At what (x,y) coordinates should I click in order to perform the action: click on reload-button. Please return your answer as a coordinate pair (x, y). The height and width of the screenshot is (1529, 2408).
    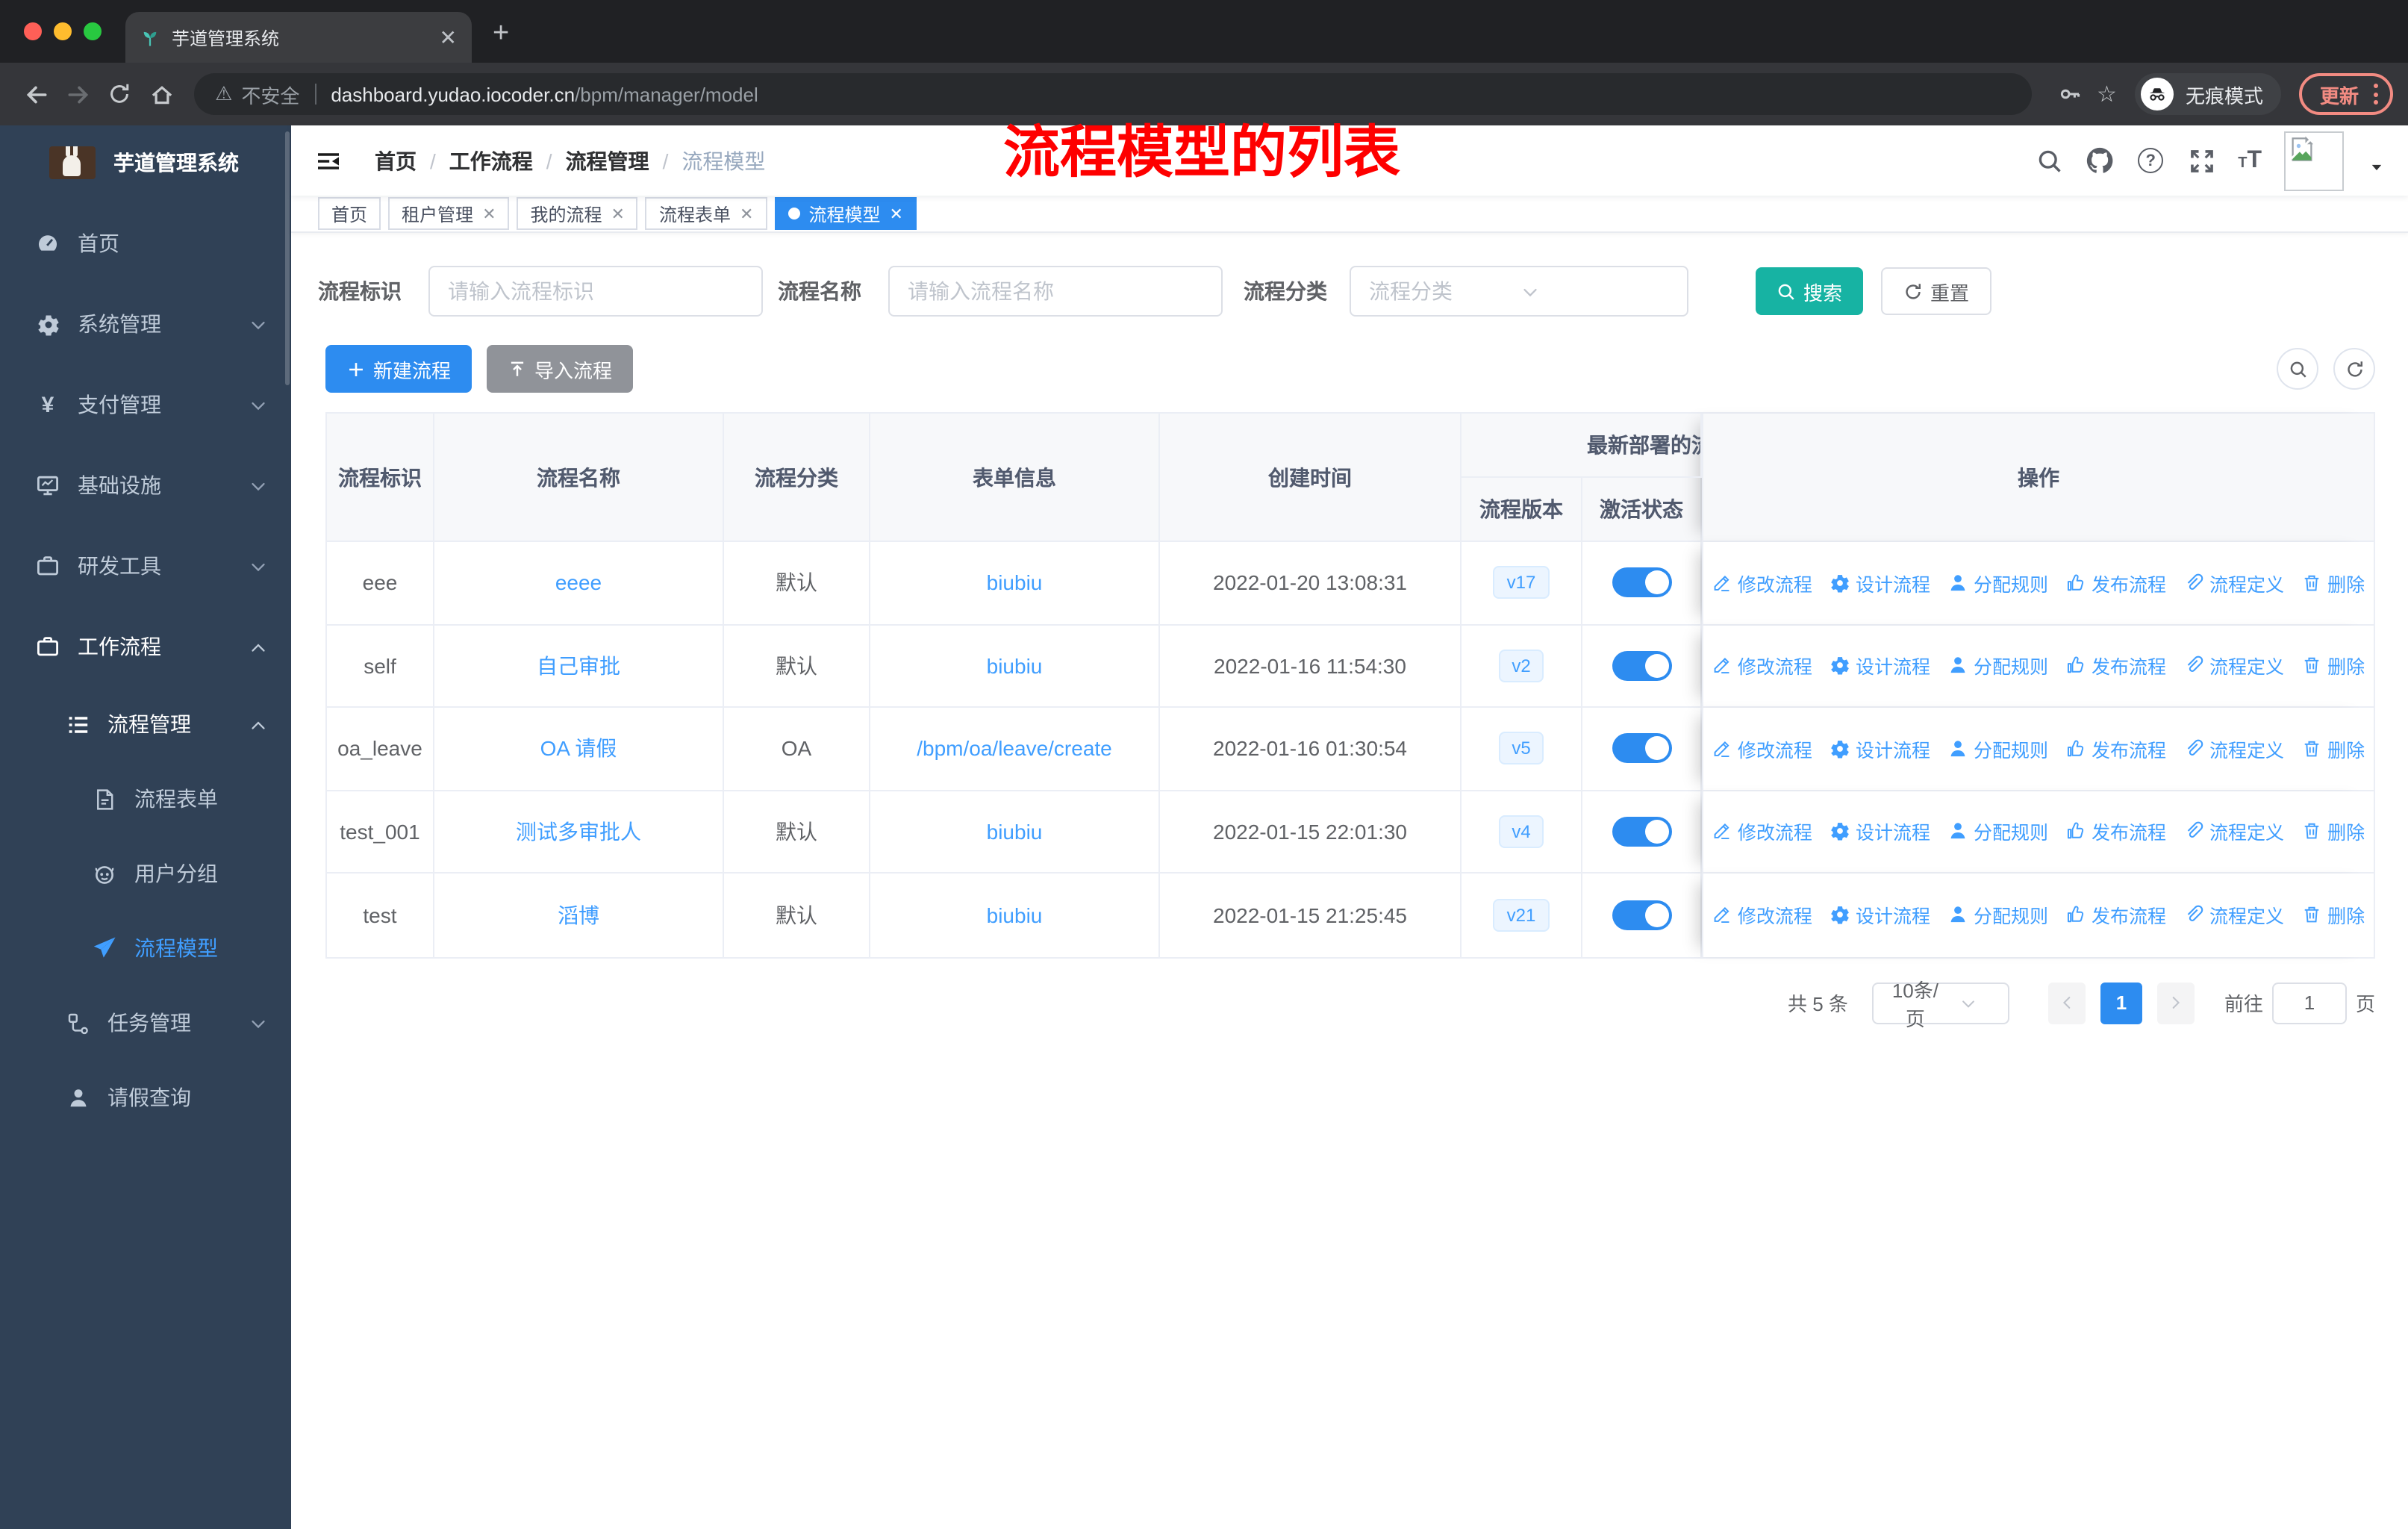
    Looking at the image, I should click on (119, 94).